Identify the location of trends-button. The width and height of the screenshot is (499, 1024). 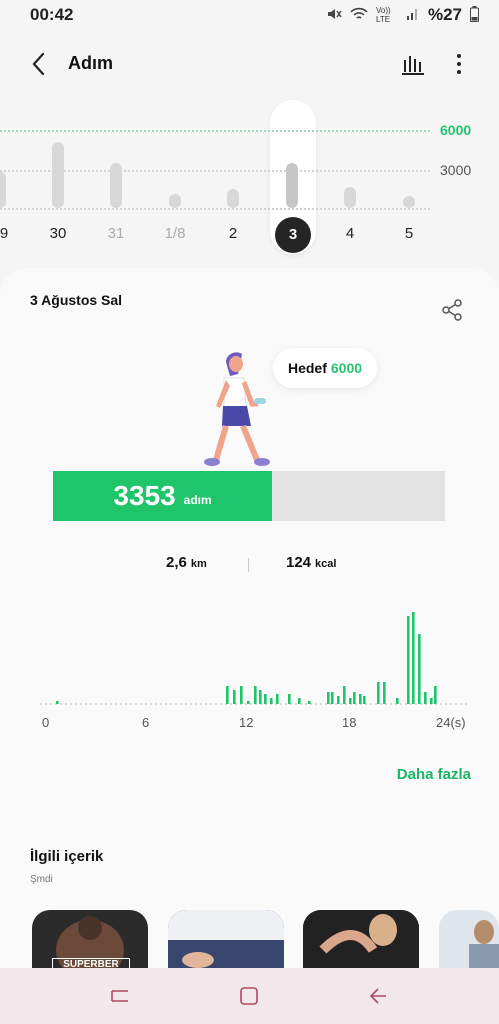
(413, 64).